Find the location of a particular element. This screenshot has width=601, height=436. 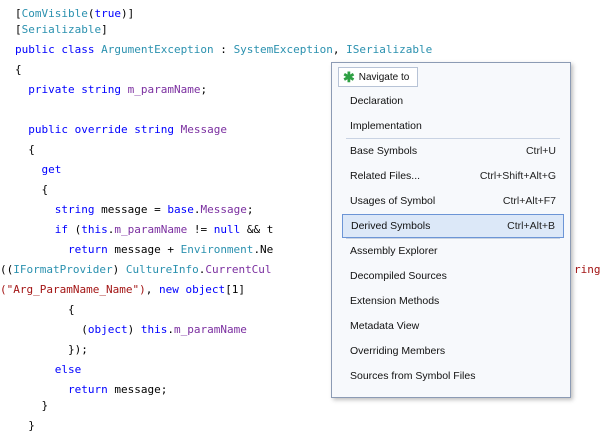

code-line: string message = base.Message; is located at coordinates (134, 210).